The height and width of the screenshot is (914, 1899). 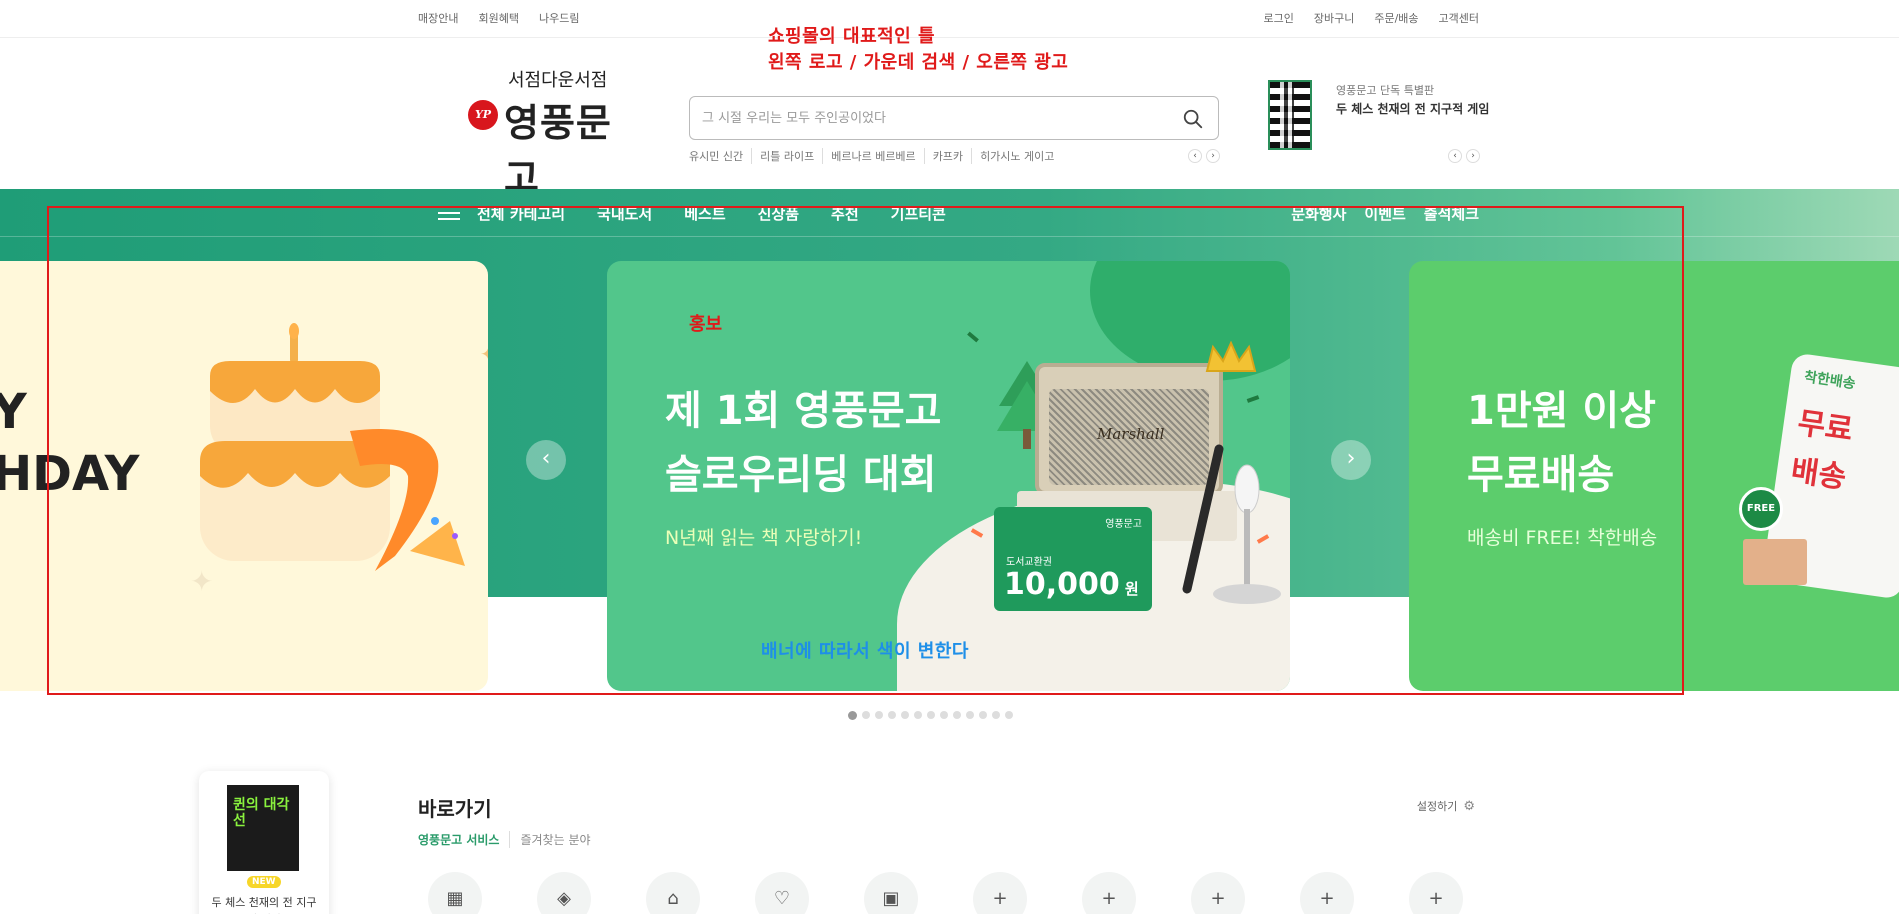 What do you see at coordinates (546, 460) in the screenshot?
I see `carousel-prev-button: ‹` at bounding box center [546, 460].